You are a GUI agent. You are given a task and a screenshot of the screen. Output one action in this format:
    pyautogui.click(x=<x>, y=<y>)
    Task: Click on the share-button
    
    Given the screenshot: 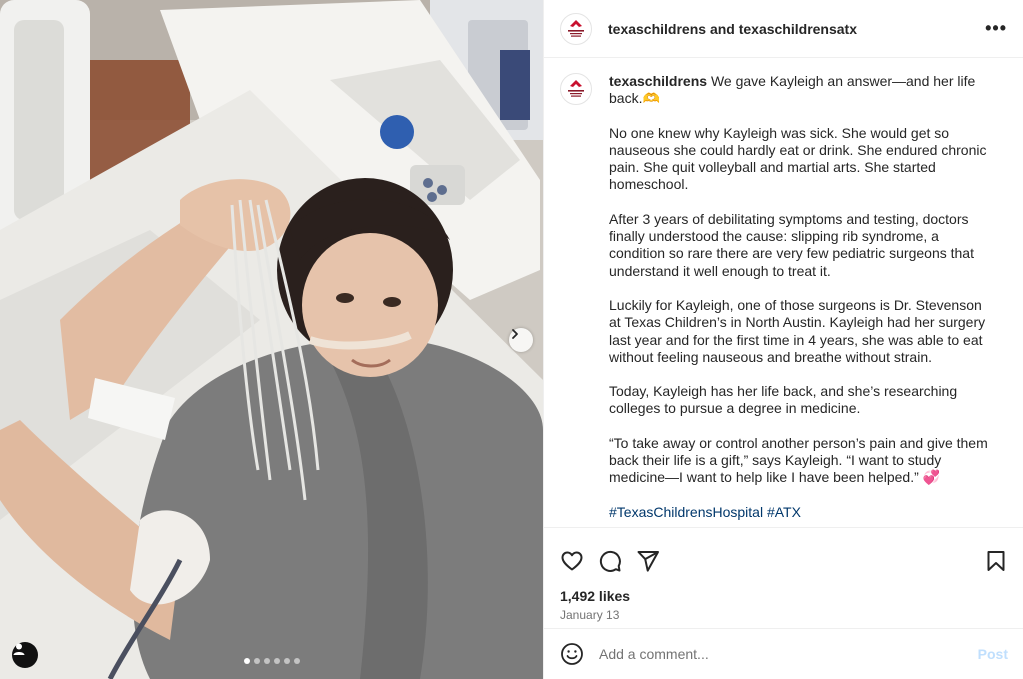 What is the action you would take?
    pyautogui.click(x=648, y=561)
    